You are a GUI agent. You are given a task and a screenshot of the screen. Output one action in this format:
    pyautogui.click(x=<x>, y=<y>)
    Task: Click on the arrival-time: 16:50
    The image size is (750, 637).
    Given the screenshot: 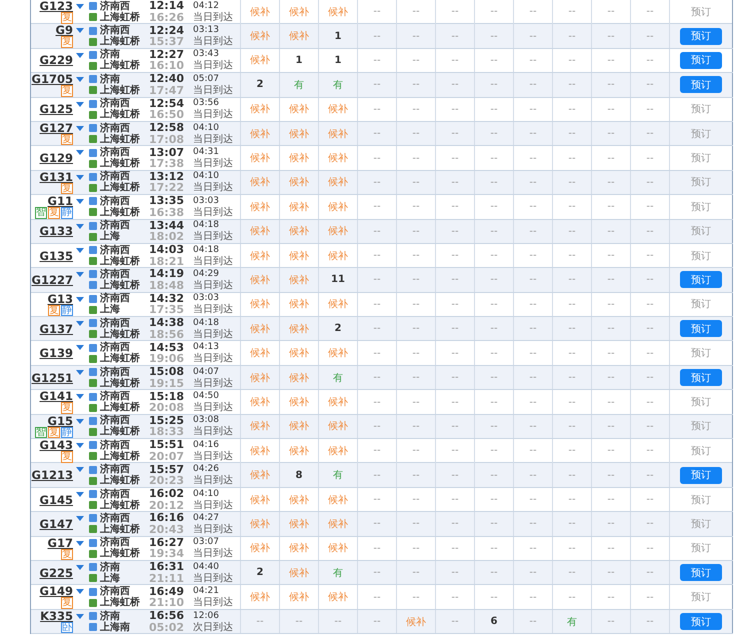 What is the action you would take?
    pyautogui.click(x=166, y=115)
    